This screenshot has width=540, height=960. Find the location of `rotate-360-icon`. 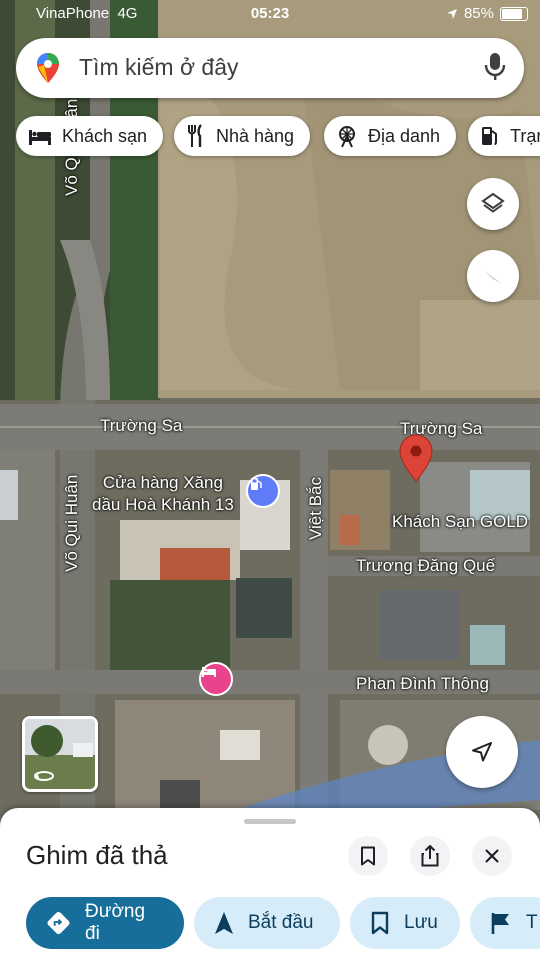

rotate-360-icon is located at coordinates (44, 776).